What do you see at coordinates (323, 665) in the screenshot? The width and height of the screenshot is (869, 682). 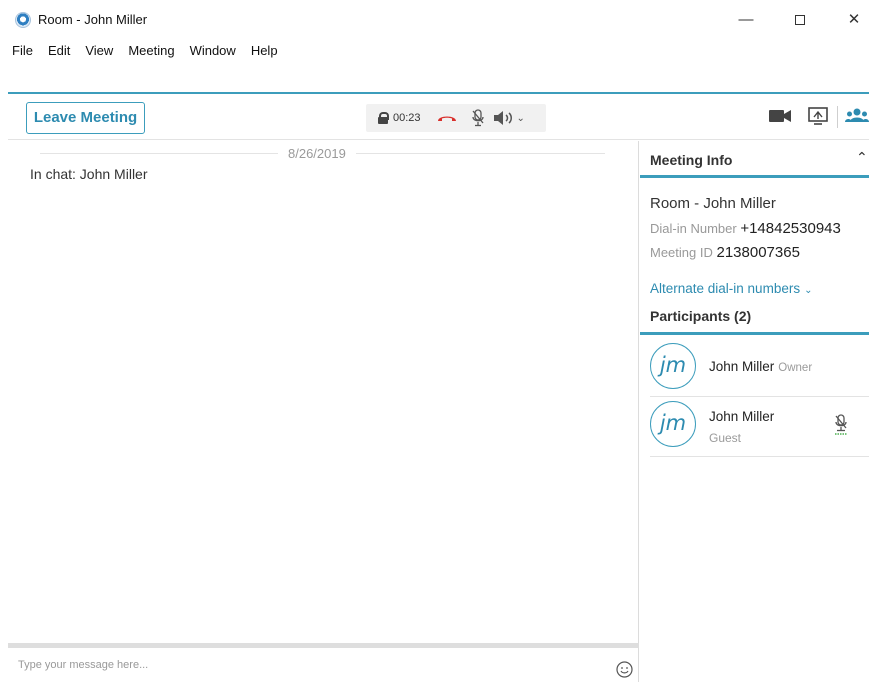 I see `message-input` at bounding box center [323, 665].